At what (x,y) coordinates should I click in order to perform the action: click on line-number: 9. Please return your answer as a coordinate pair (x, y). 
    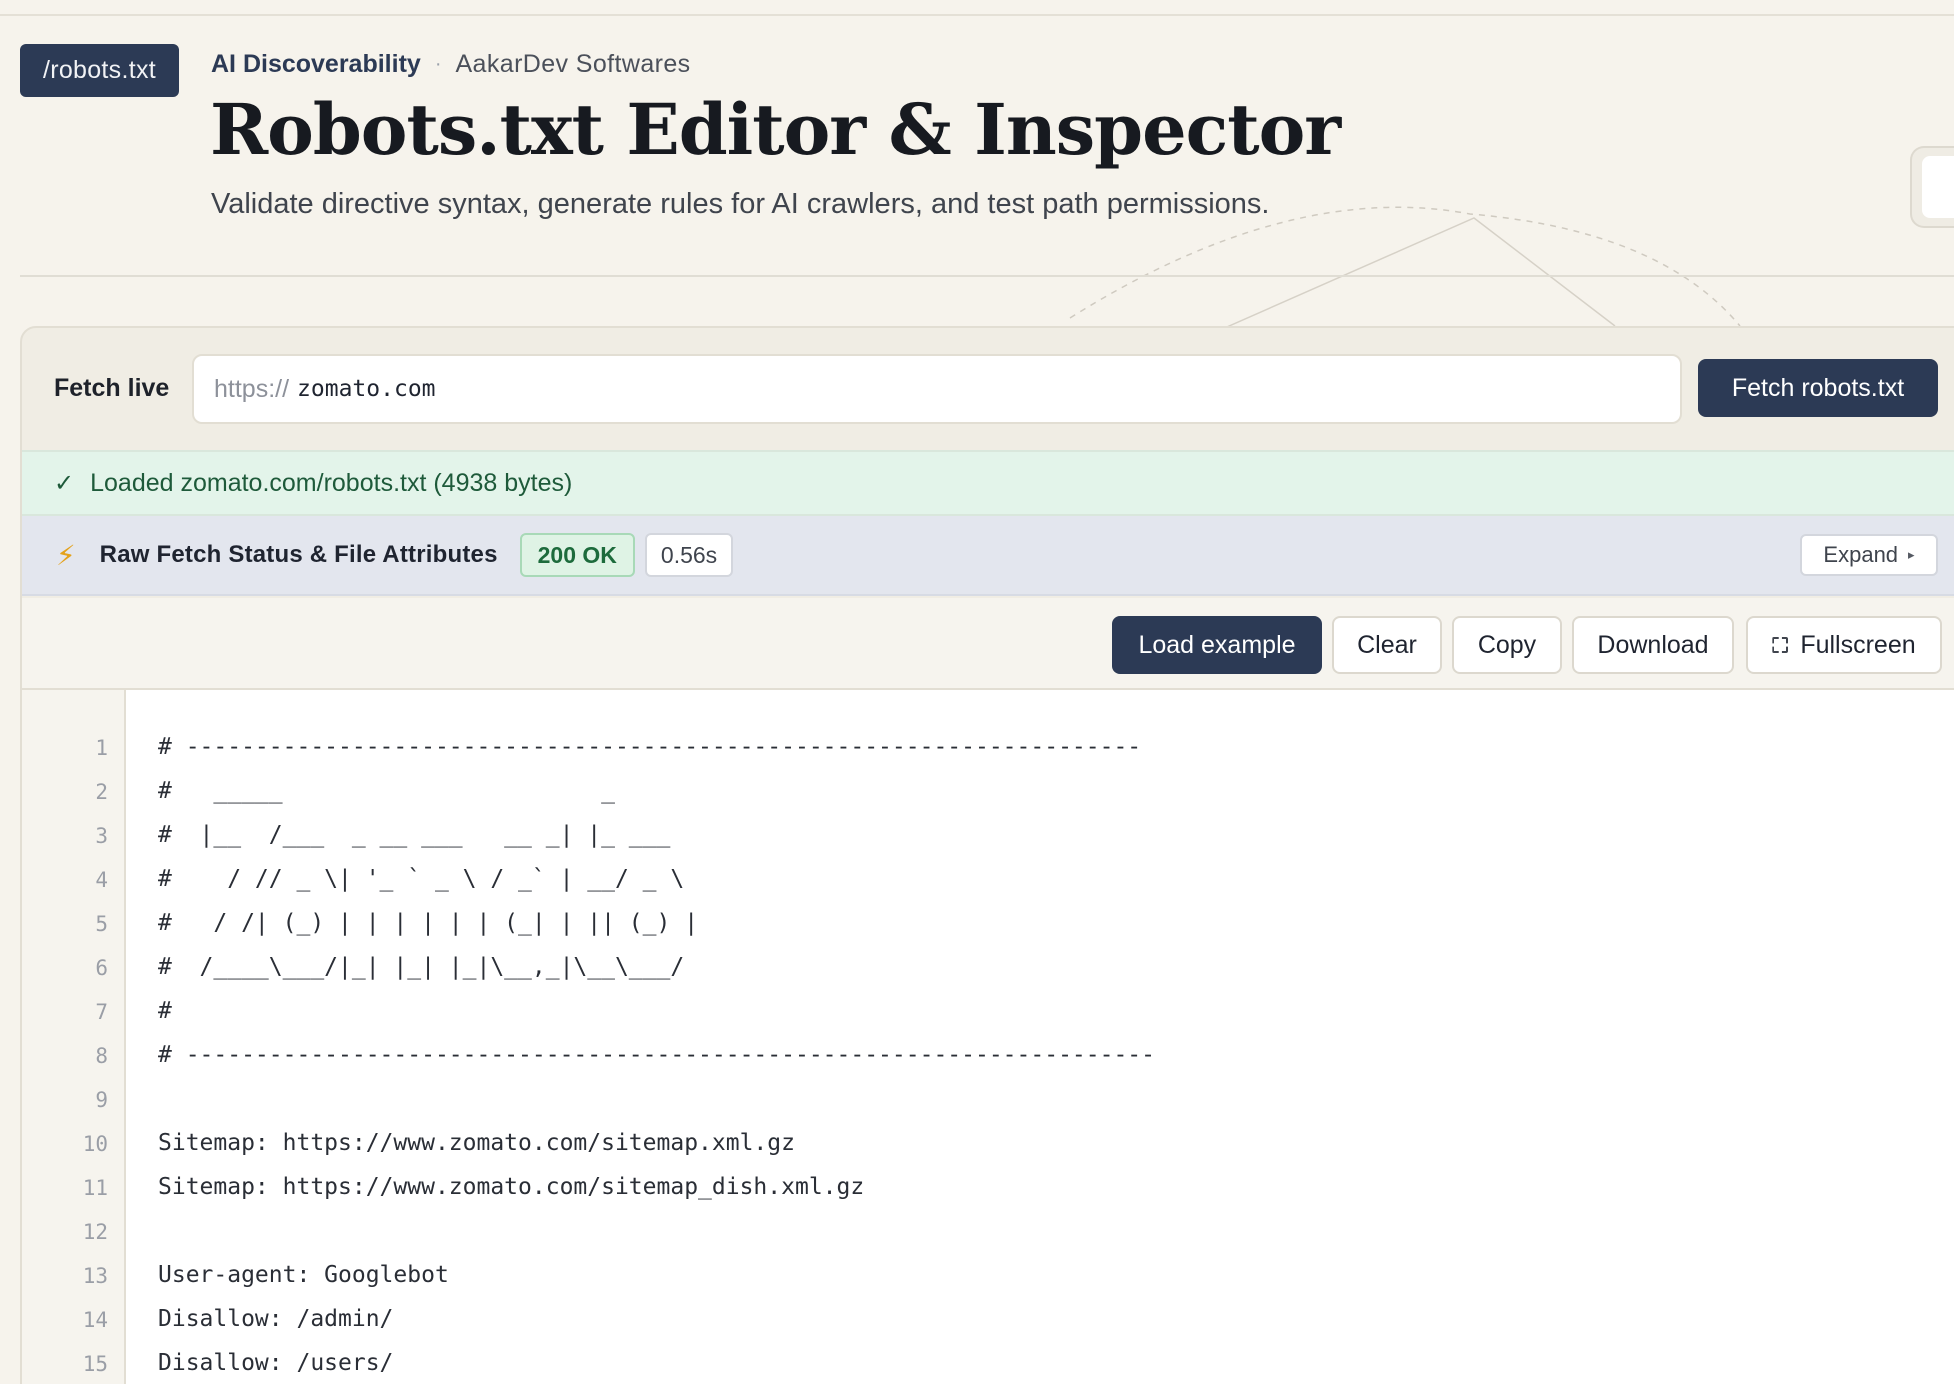
    Looking at the image, I should click on (101, 1100).